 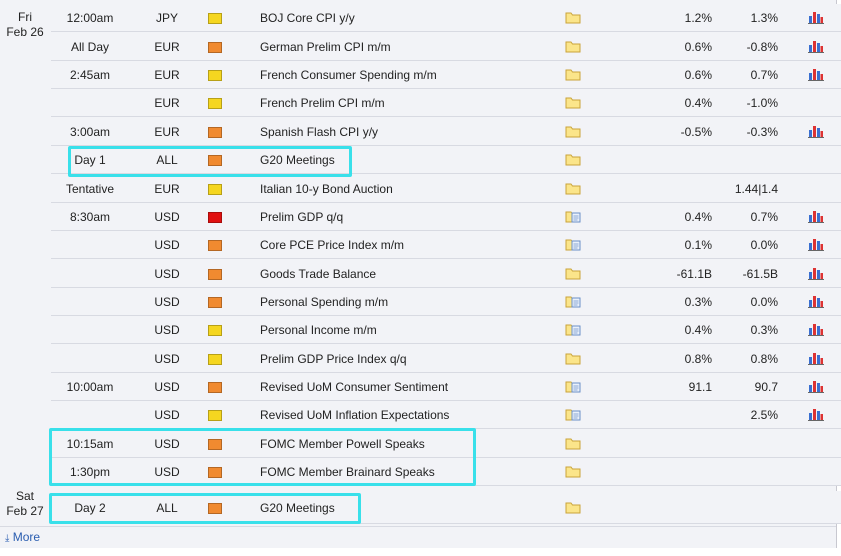 I want to click on event-forecast: -0.3%, so click(x=762, y=132).